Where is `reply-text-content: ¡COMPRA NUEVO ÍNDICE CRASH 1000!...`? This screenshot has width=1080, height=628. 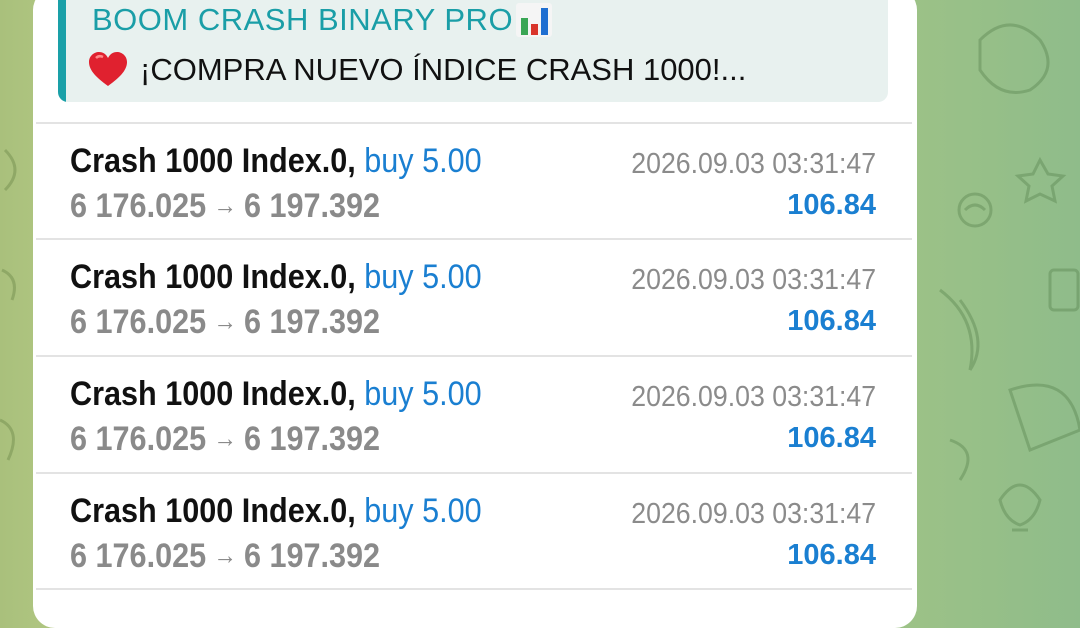 reply-text-content: ¡COMPRA NUEVO ÍNDICE CRASH 1000!... is located at coordinates (443, 69).